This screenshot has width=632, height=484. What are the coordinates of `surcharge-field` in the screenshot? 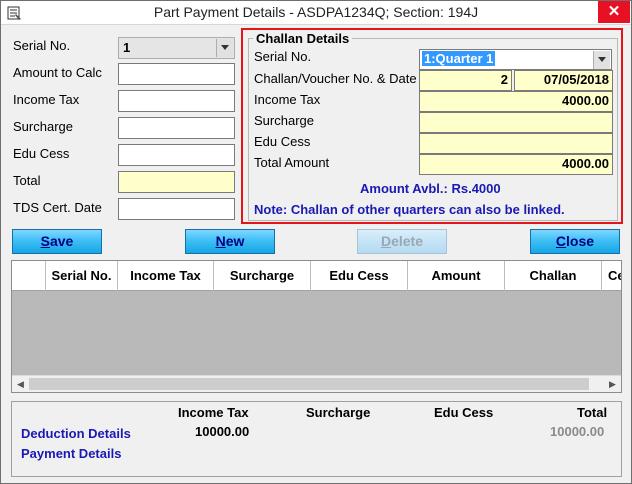 It's located at (176, 128).